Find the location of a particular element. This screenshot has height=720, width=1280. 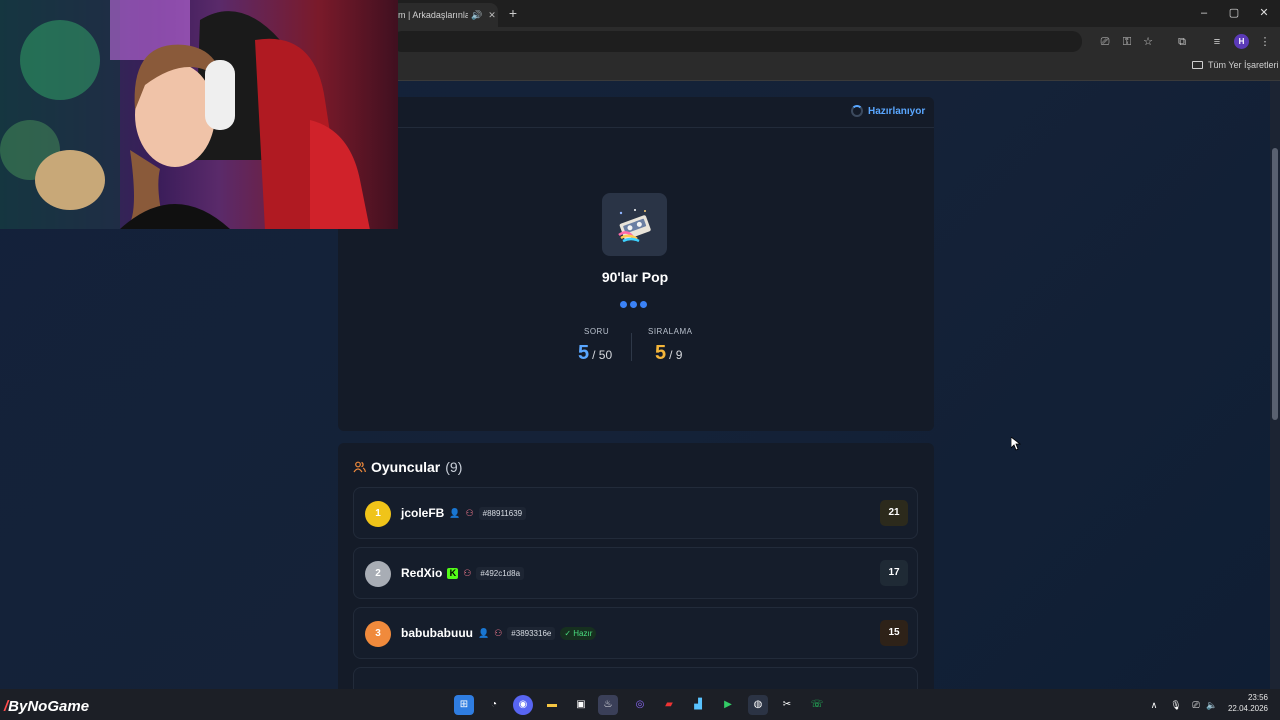

extensions-icon: ⧉ is located at coordinates (1182, 42).